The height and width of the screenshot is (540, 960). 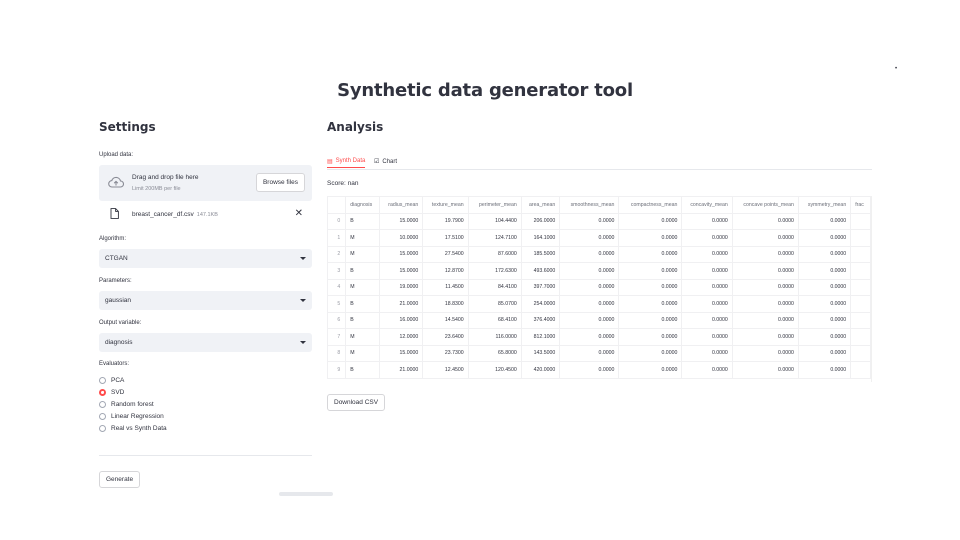 What do you see at coordinates (445, 271) in the screenshot?
I see `table-cell: 12.8700` at bounding box center [445, 271].